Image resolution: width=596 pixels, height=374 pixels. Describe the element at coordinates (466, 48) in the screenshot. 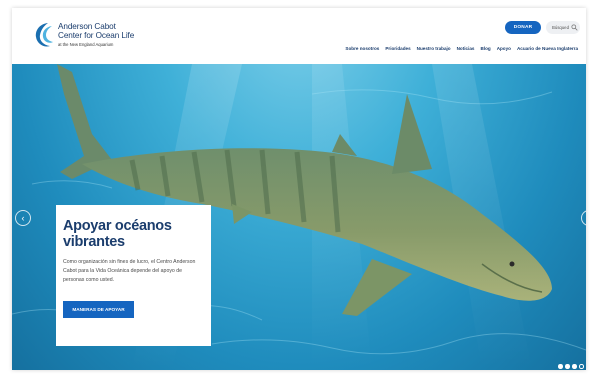

I see `nav-item-noticias: Noticias` at that location.